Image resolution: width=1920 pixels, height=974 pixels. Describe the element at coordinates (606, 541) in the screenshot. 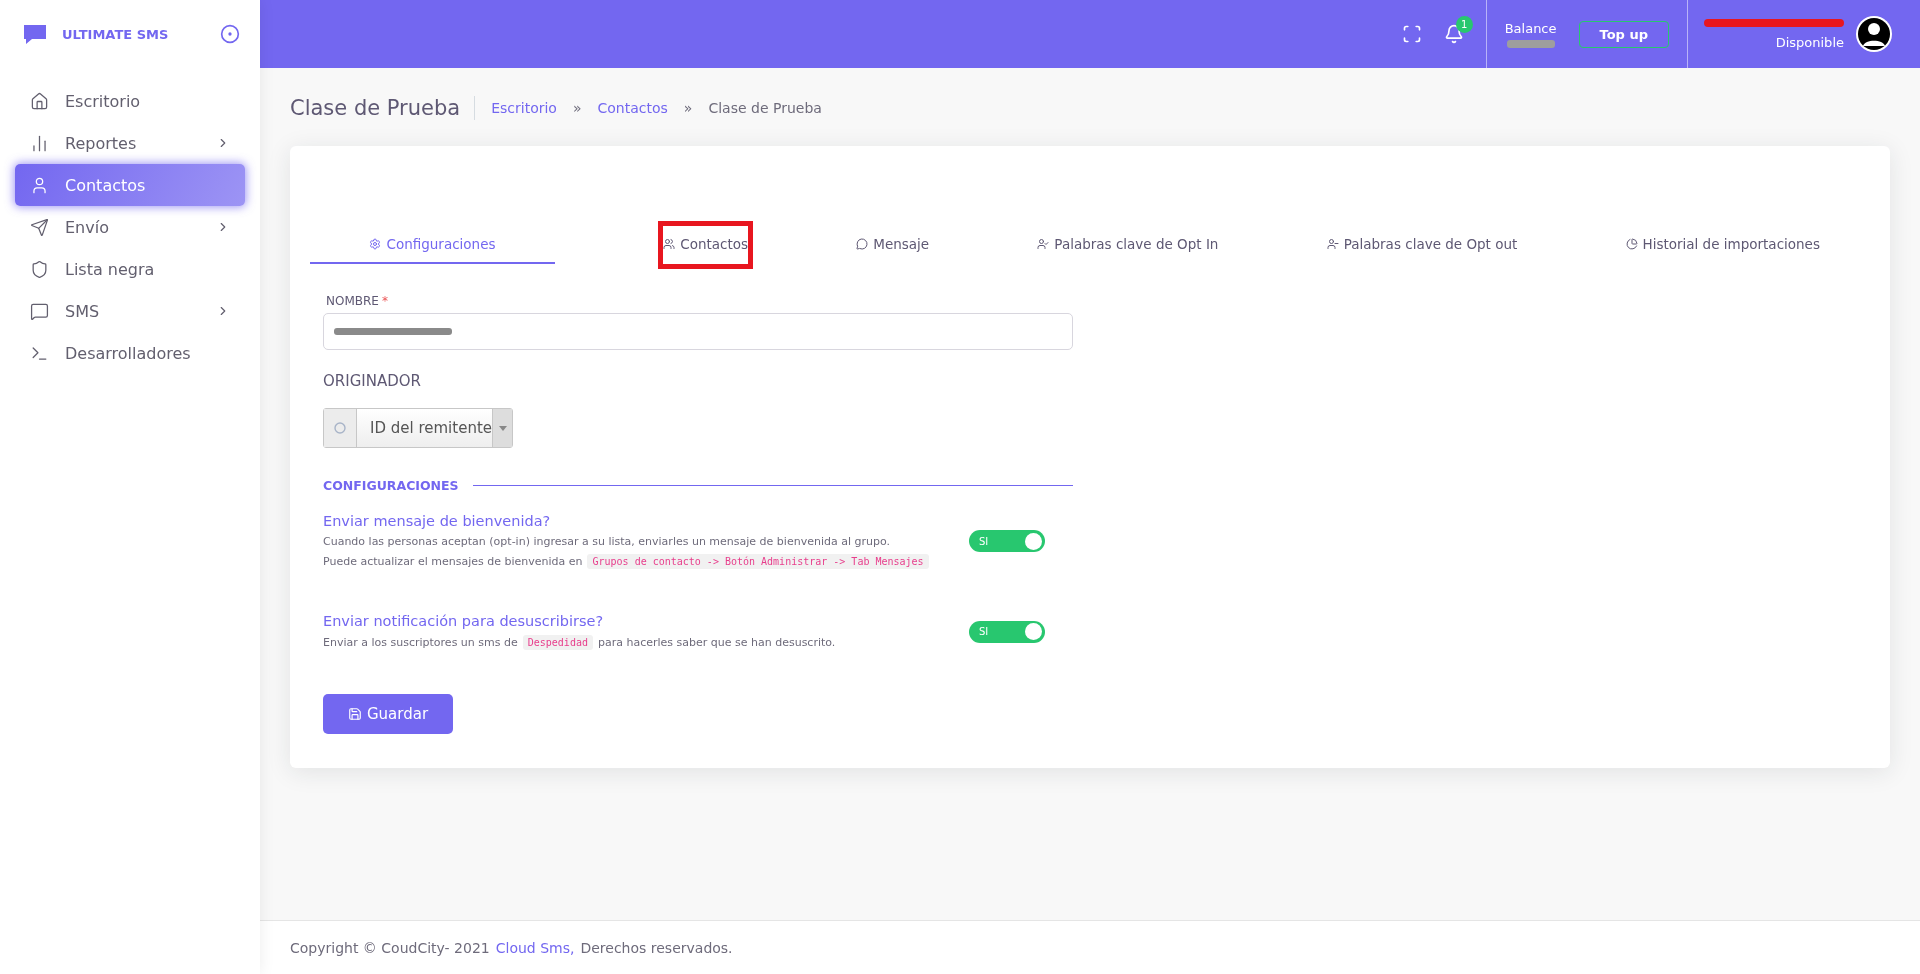

I see `setting-description: Cuando las personas aceptan (opt-in) ingresar a su lista, enviarles un mensaje de bienvenida al grupo.` at that location.